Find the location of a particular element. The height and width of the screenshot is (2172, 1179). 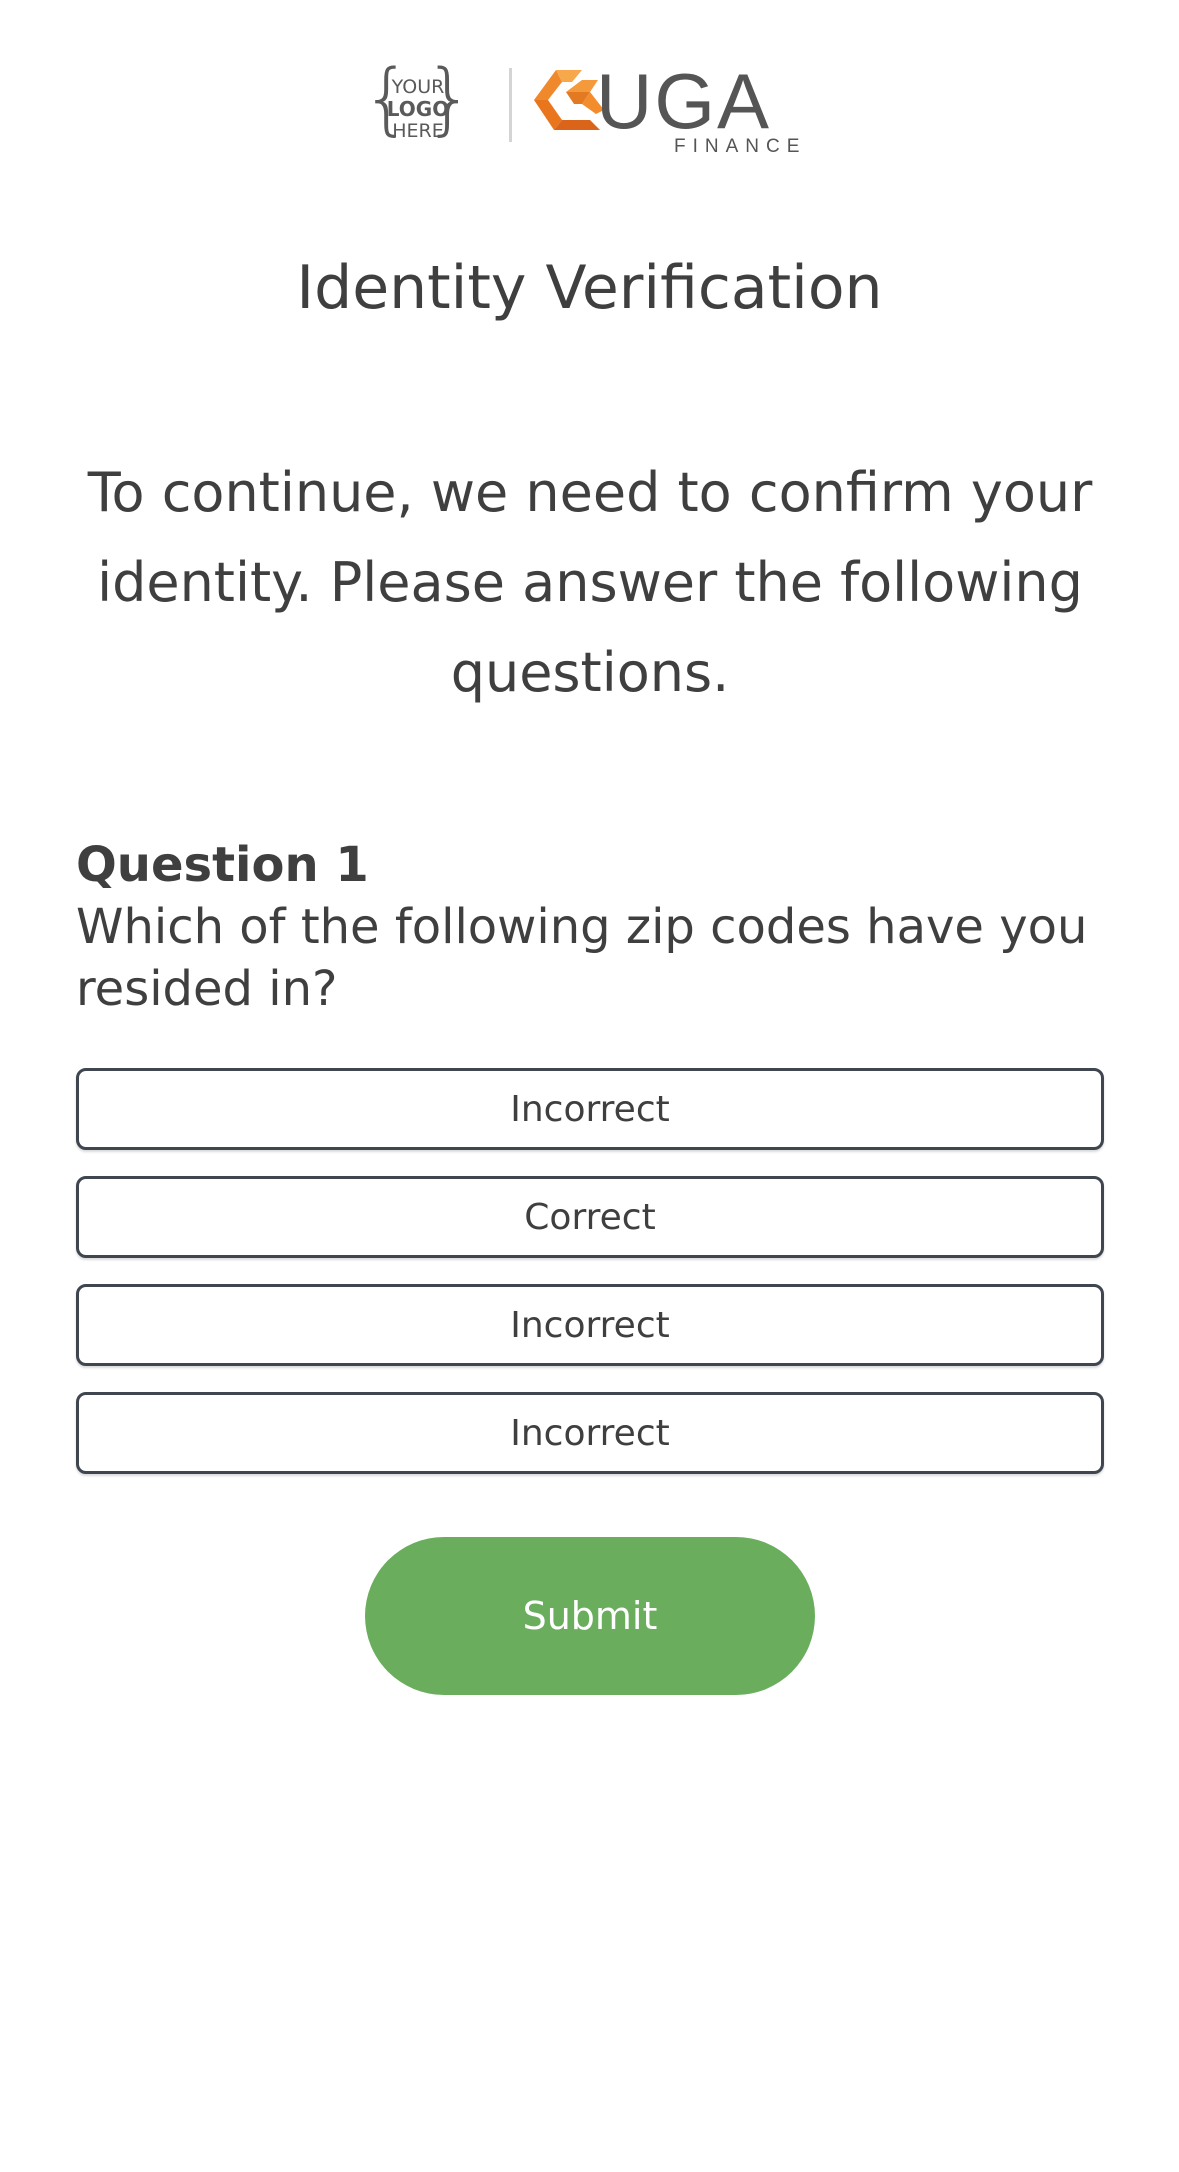

submit-button: Submit is located at coordinates (590, 1616).